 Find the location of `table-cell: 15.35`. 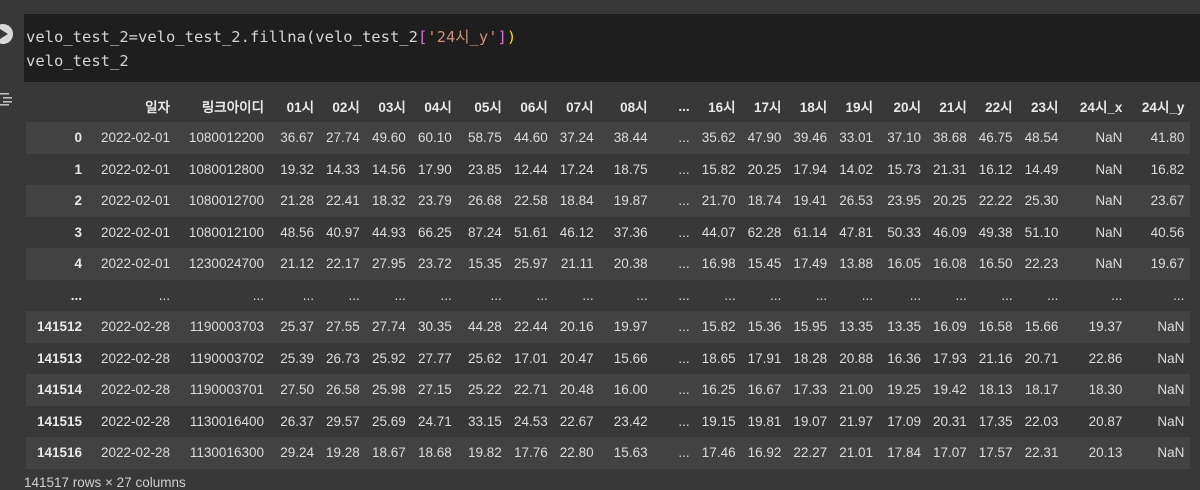

table-cell: 15.35 is located at coordinates (485, 264).